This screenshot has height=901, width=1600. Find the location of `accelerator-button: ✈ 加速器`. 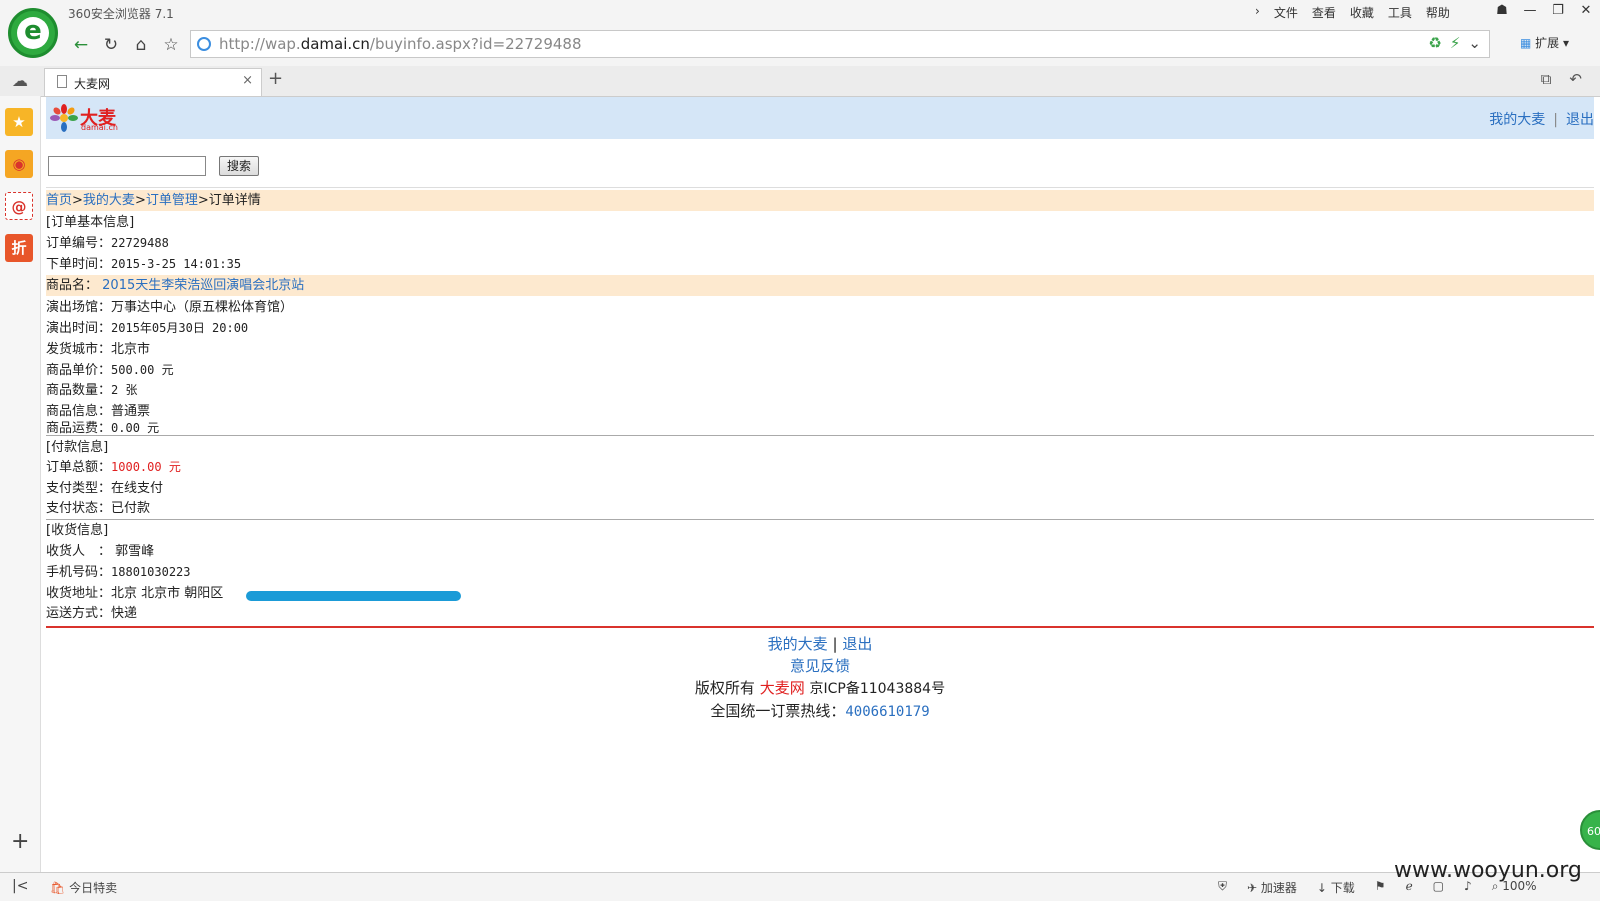

accelerator-button: ✈ 加速器 is located at coordinates (1272, 887).